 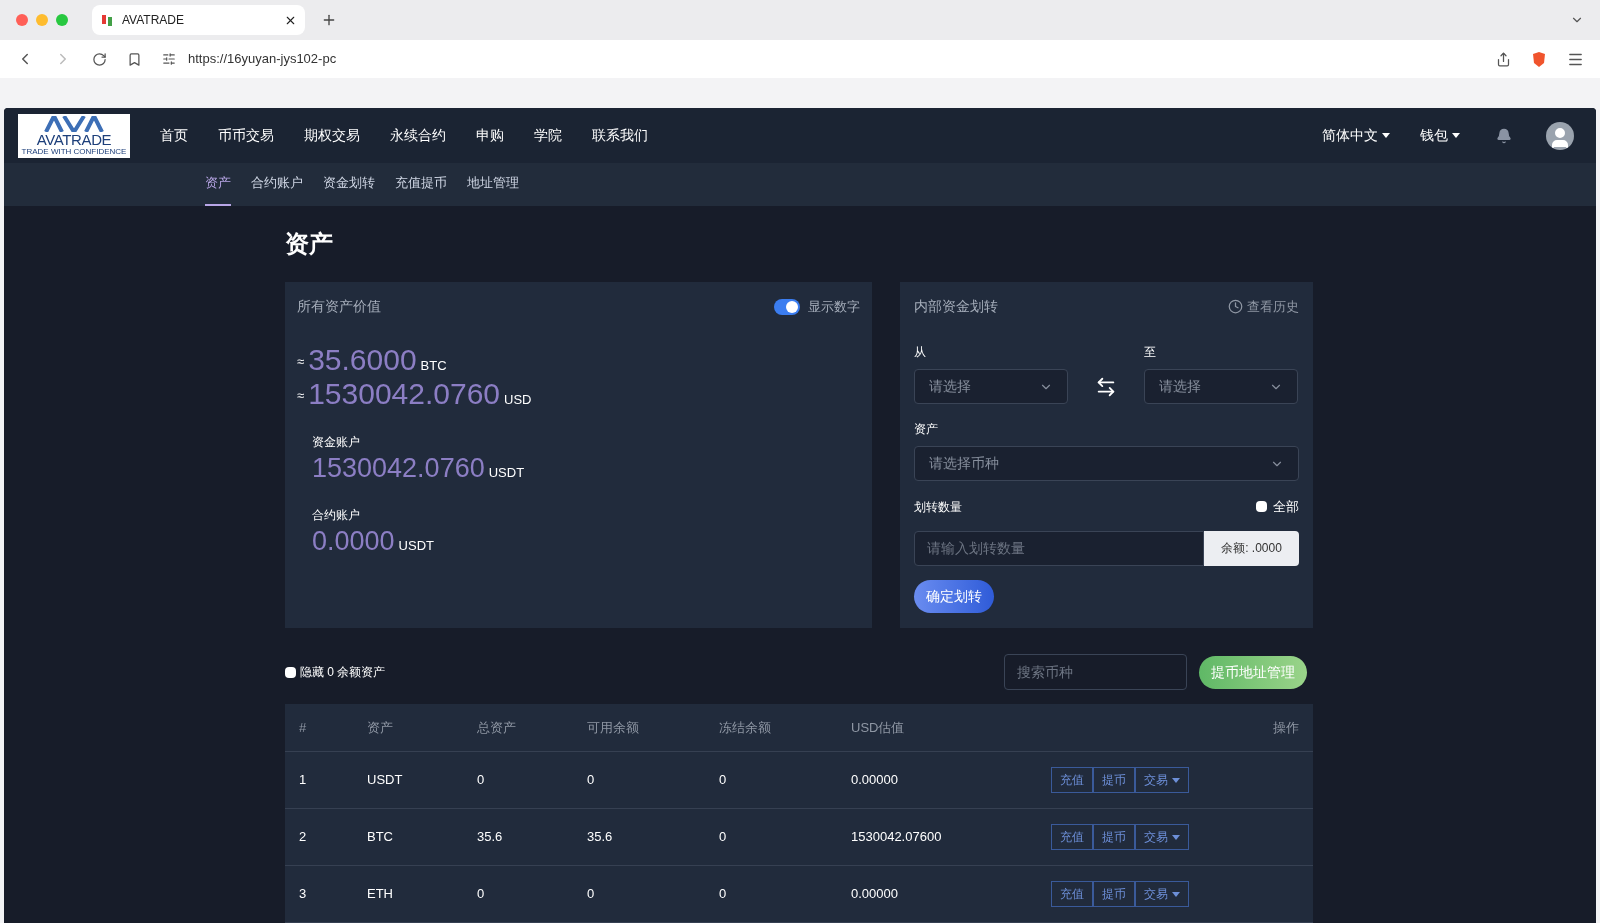 What do you see at coordinates (954, 596) in the screenshot?
I see `confirm-transfer-button: 确定划转` at bounding box center [954, 596].